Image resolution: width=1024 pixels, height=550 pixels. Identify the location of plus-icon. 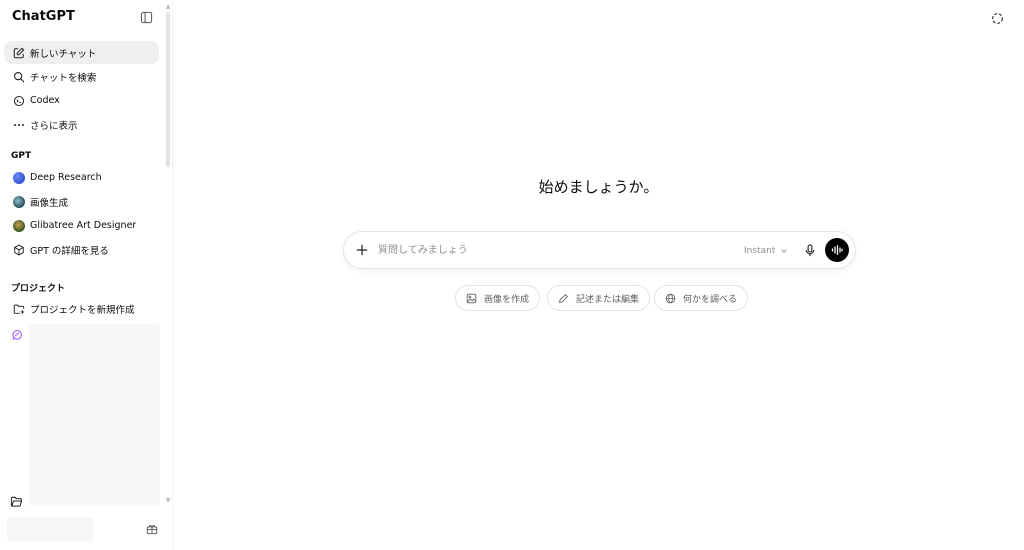
(362, 250).